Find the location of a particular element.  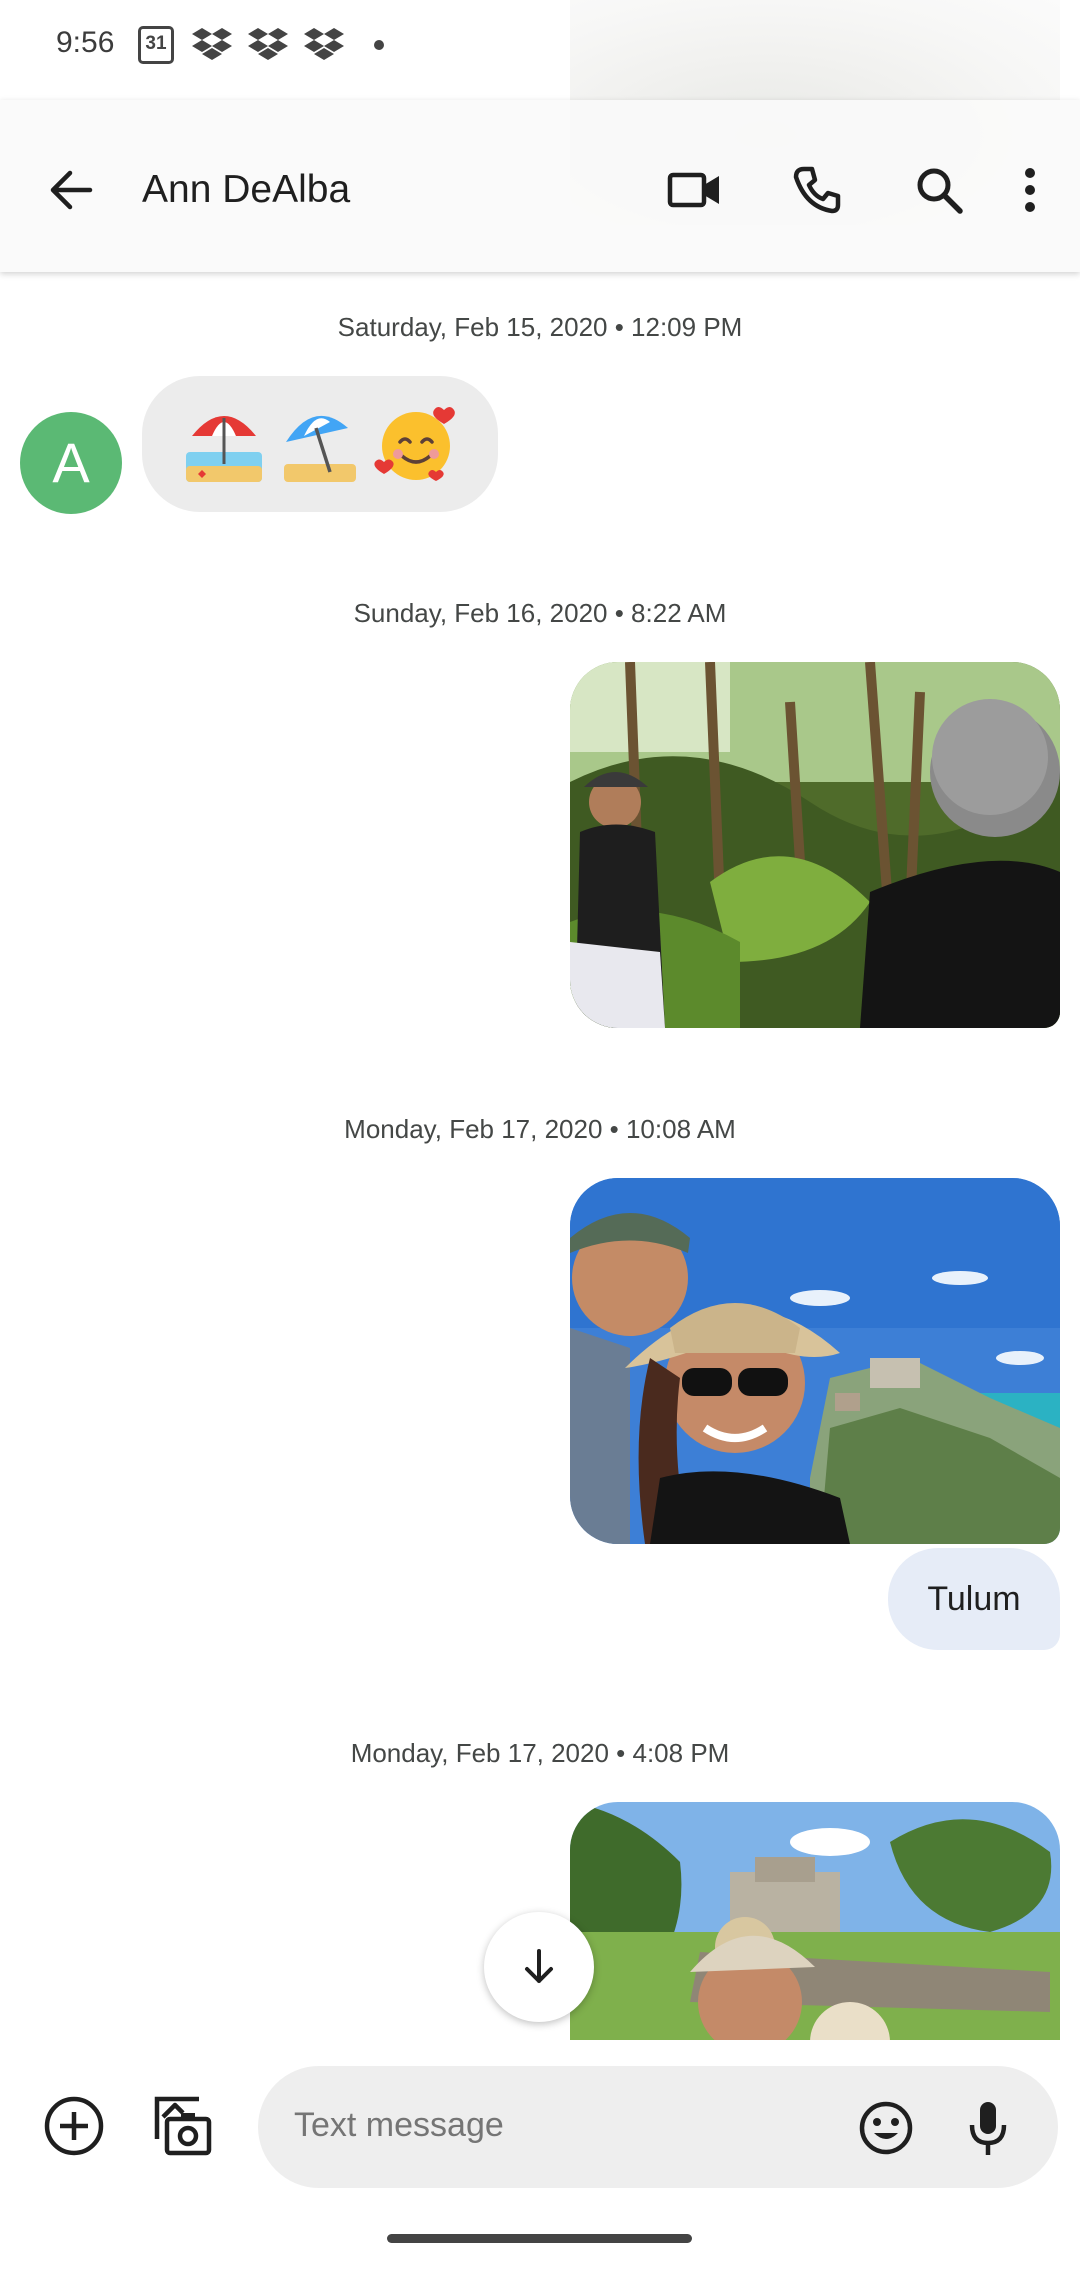

date-separator: Saturday, Feb 15, 2020 • 12:09 PM is located at coordinates (540, 327).